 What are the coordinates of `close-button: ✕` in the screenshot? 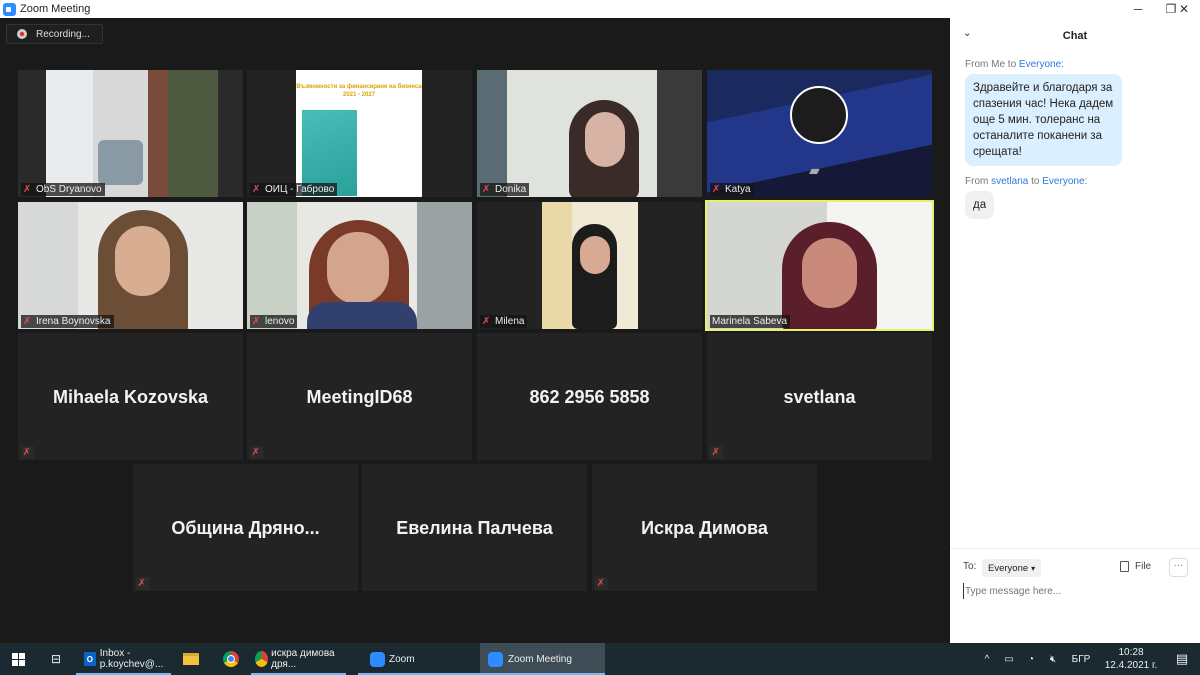 It's located at (1184, 9).